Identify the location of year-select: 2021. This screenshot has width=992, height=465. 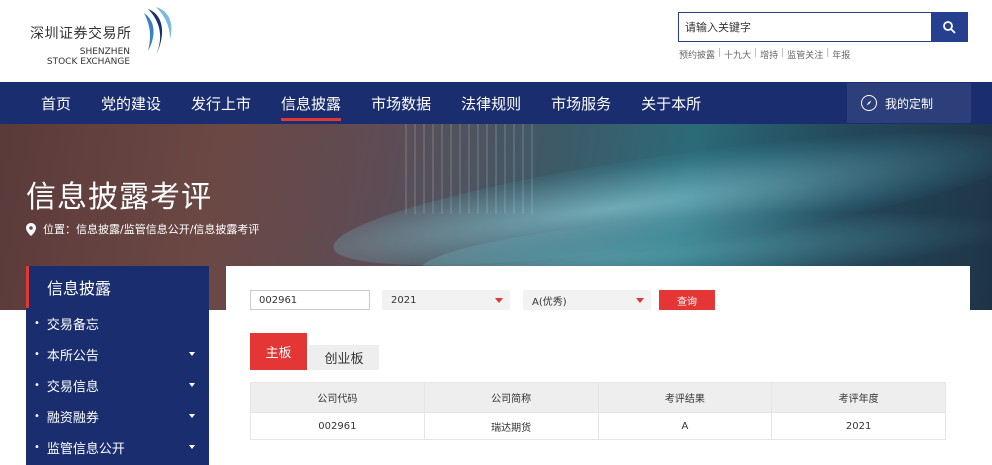
(446, 300).